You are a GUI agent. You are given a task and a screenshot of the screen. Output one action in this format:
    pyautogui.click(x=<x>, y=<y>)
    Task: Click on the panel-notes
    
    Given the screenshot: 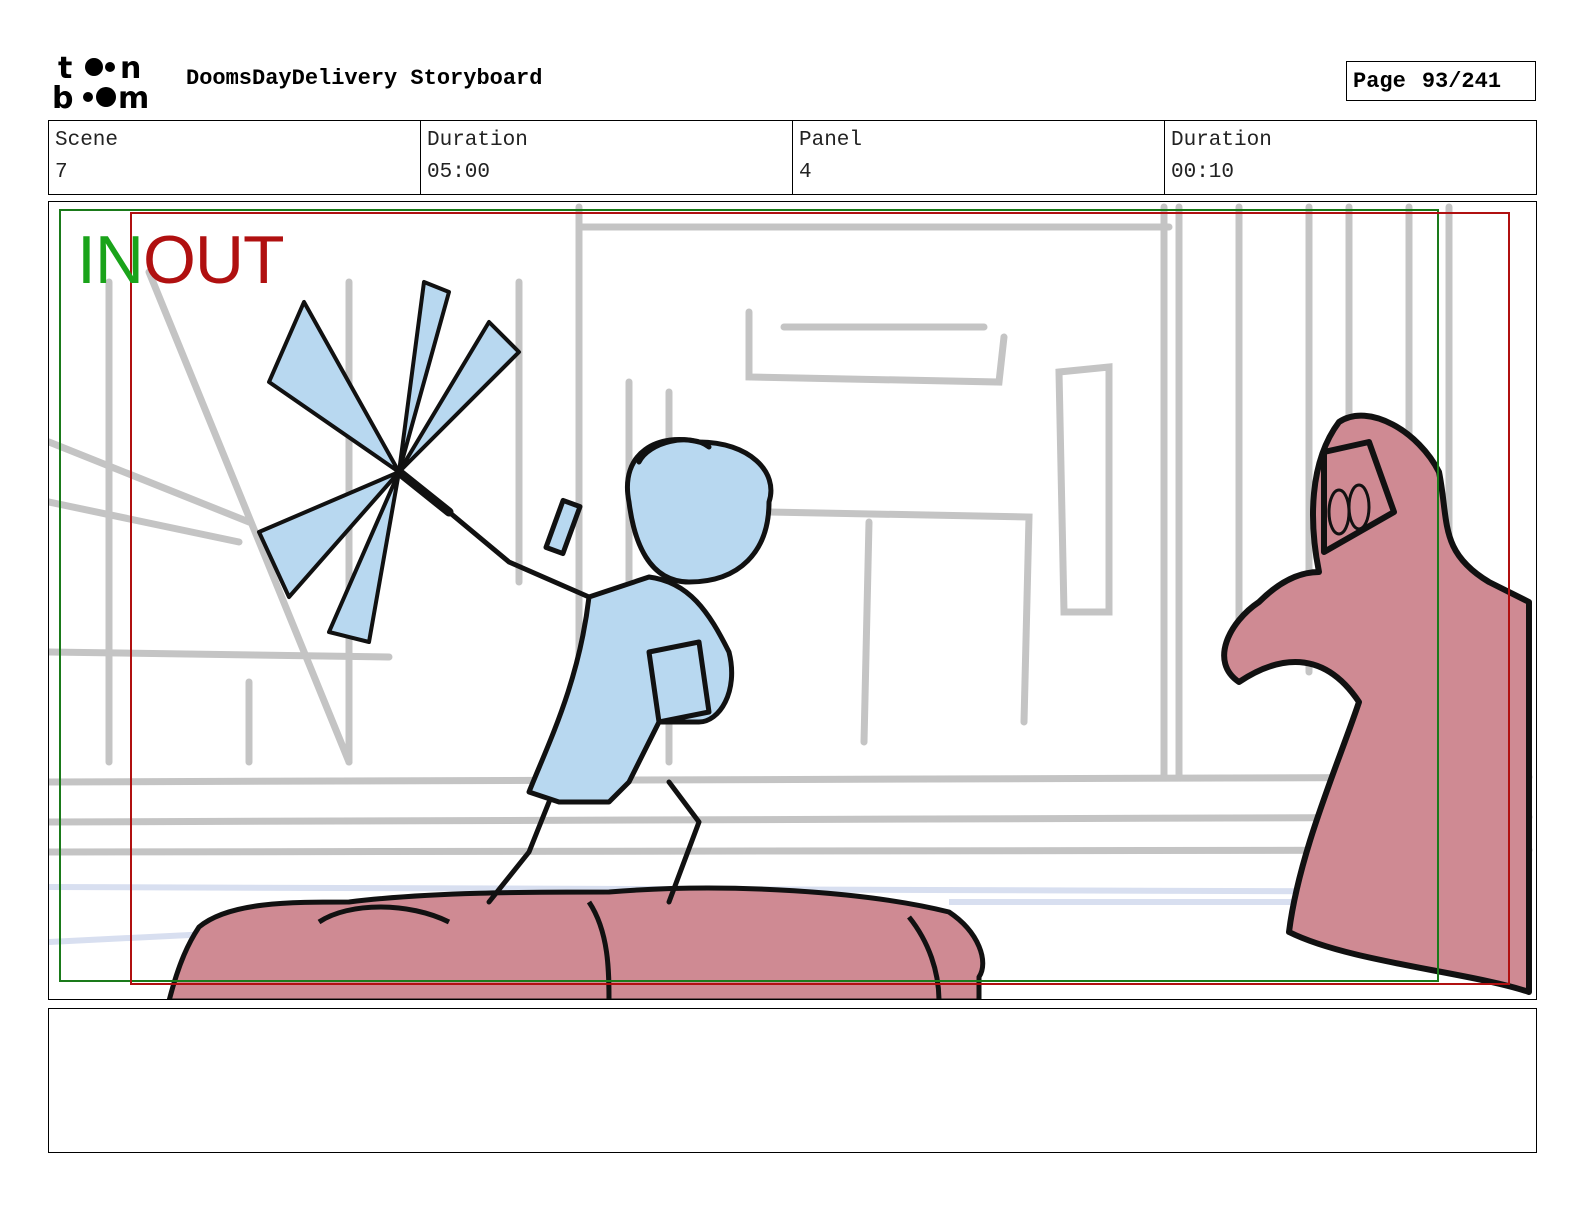 What is the action you would take?
    pyautogui.click(x=792, y=1080)
    